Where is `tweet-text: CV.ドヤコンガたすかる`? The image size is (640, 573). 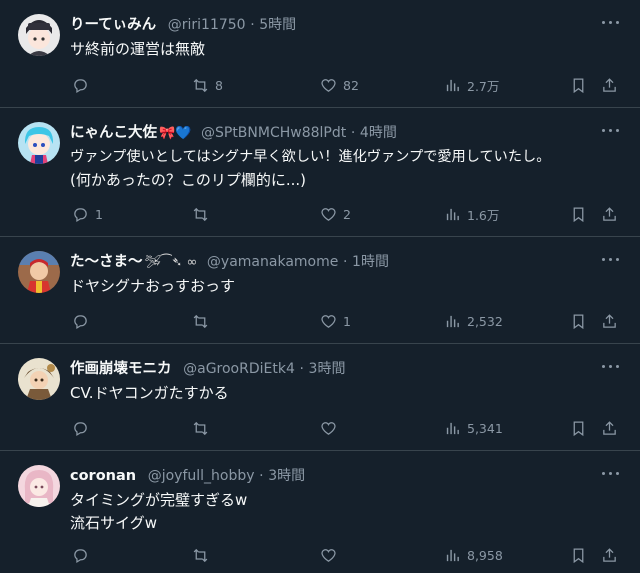 tweet-text: CV.ドヤコンガたすかる is located at coordinates (345, 393).